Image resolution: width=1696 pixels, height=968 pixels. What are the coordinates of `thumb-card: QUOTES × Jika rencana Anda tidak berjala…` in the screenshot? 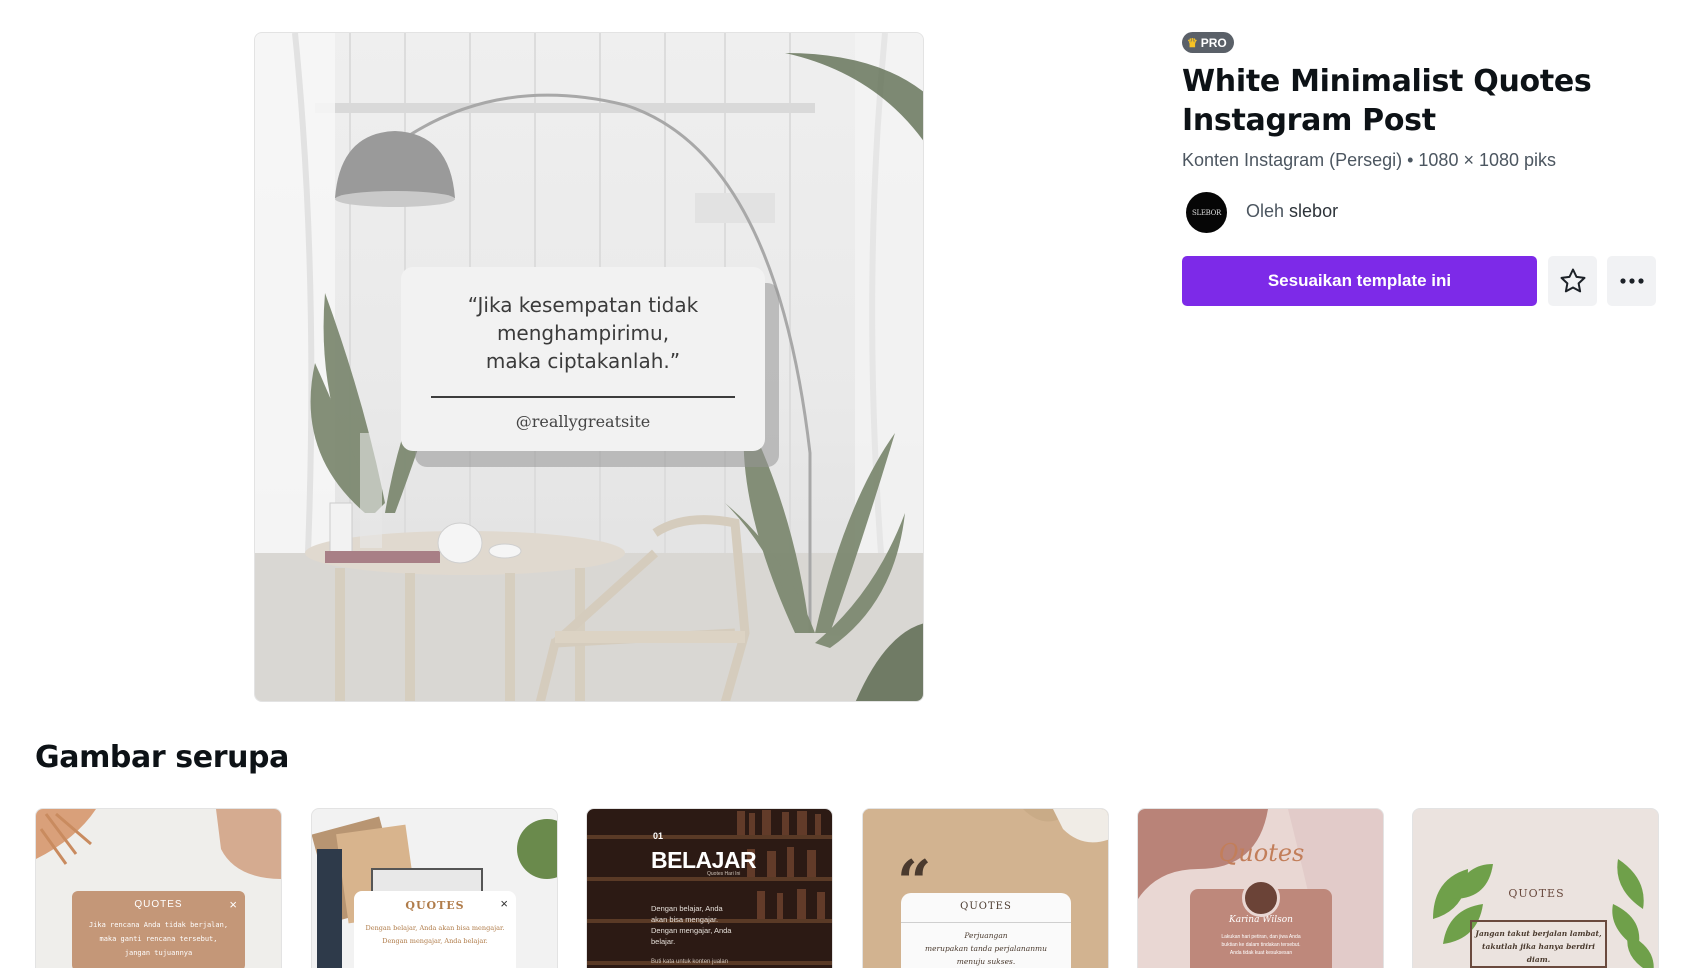 It's located at (158, 929).